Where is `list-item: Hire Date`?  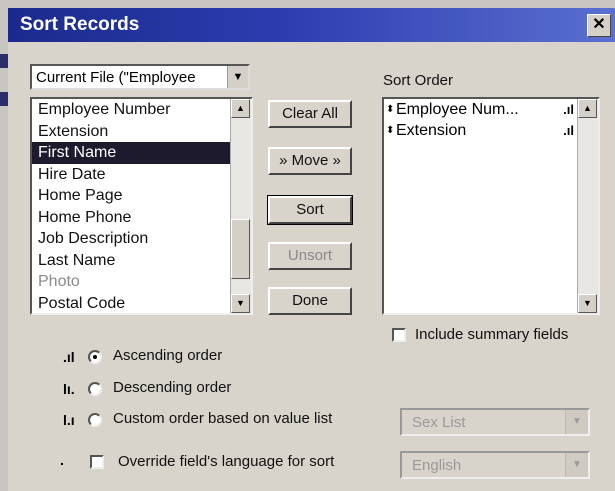
list-item: Hire Date is located at coordinates (141, 175).